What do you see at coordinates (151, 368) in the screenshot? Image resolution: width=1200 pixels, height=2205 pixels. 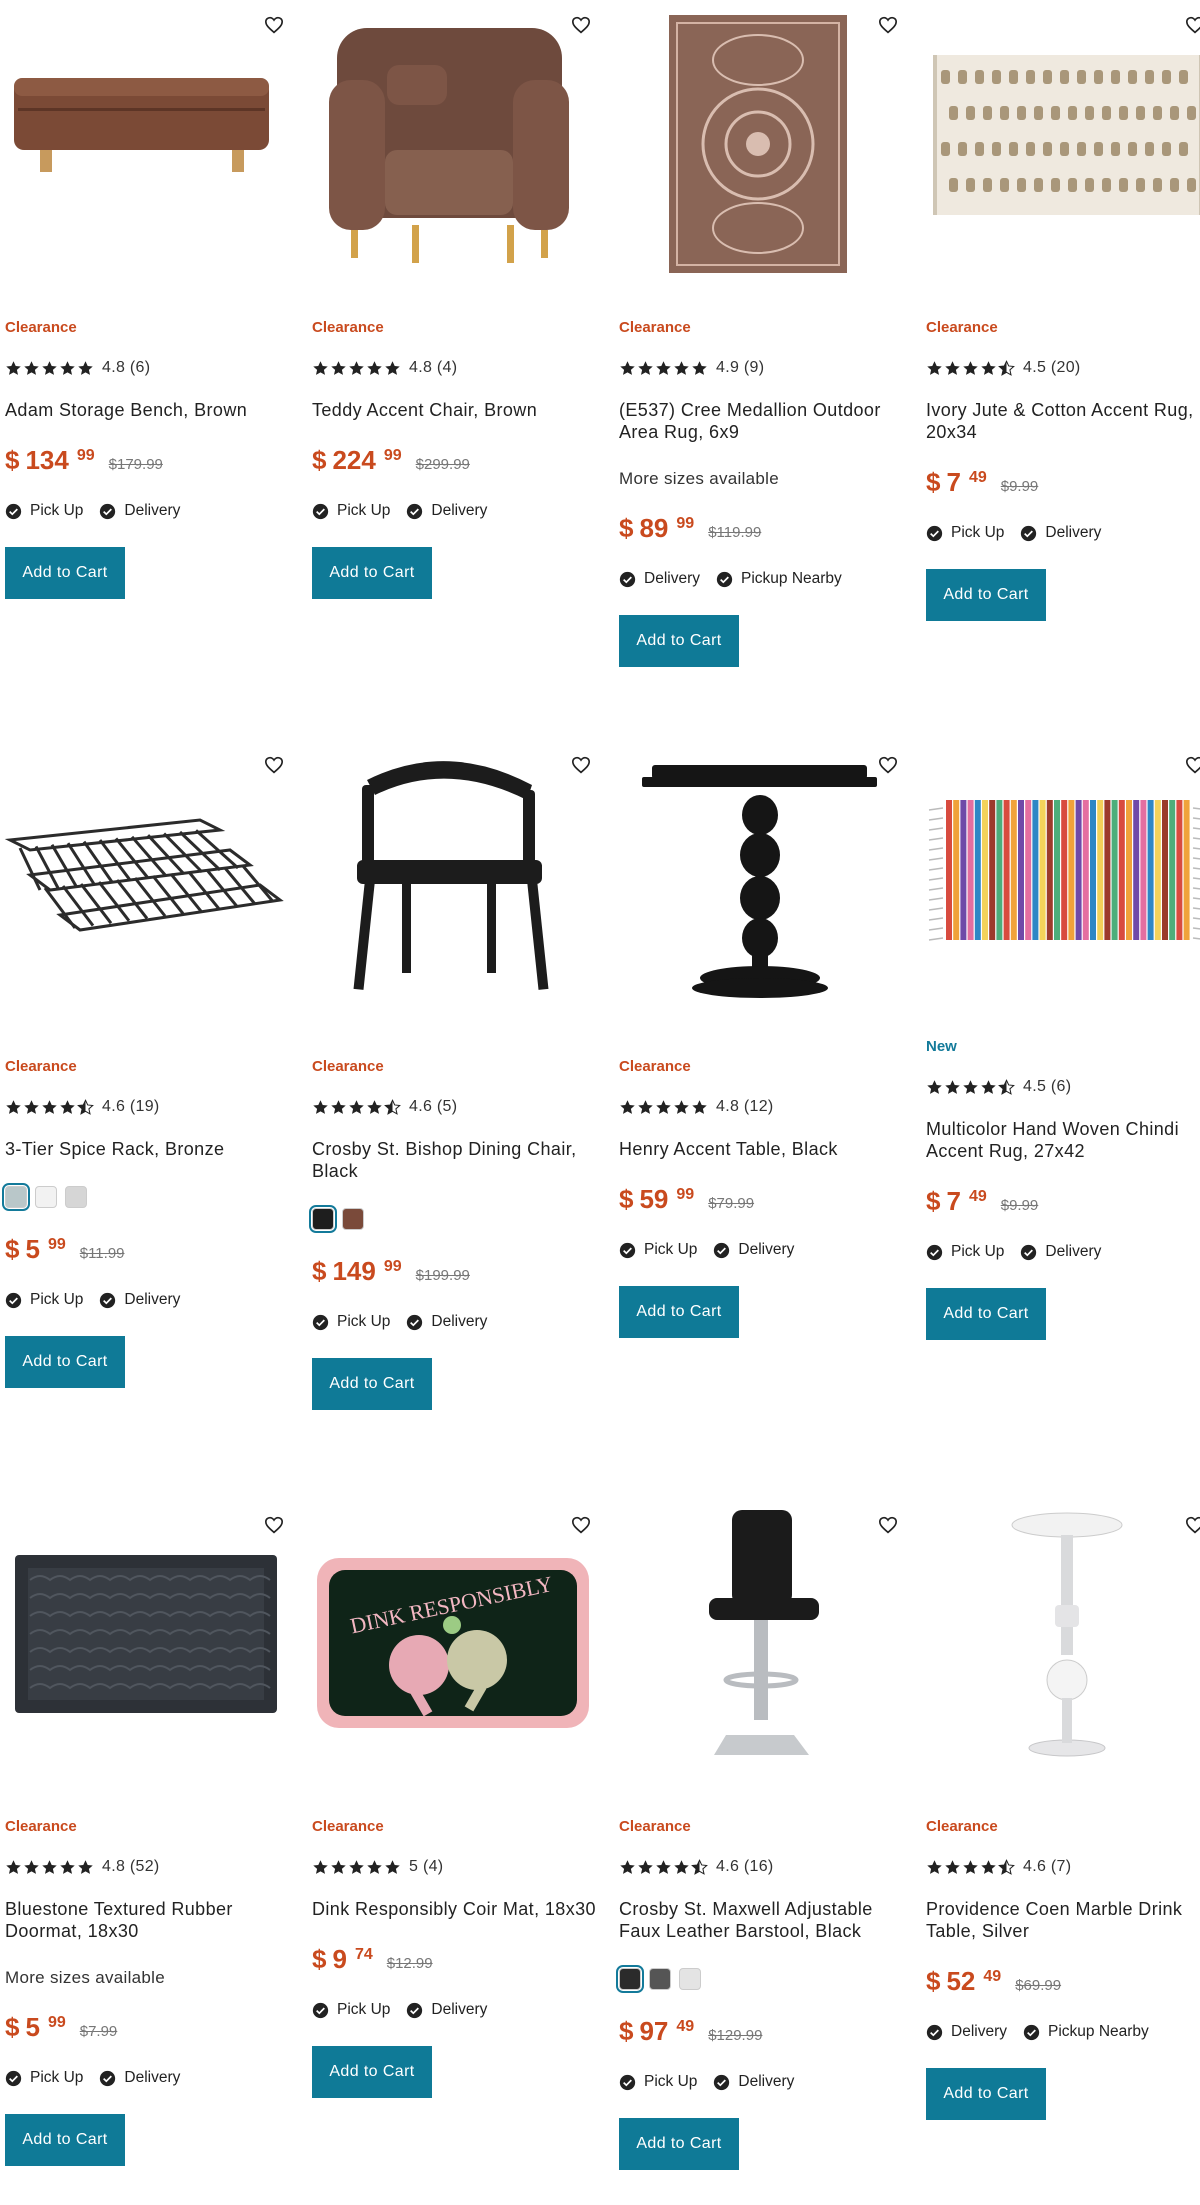 I see `product-rating: 4.8 (6)` at bounding box center [151, 368].